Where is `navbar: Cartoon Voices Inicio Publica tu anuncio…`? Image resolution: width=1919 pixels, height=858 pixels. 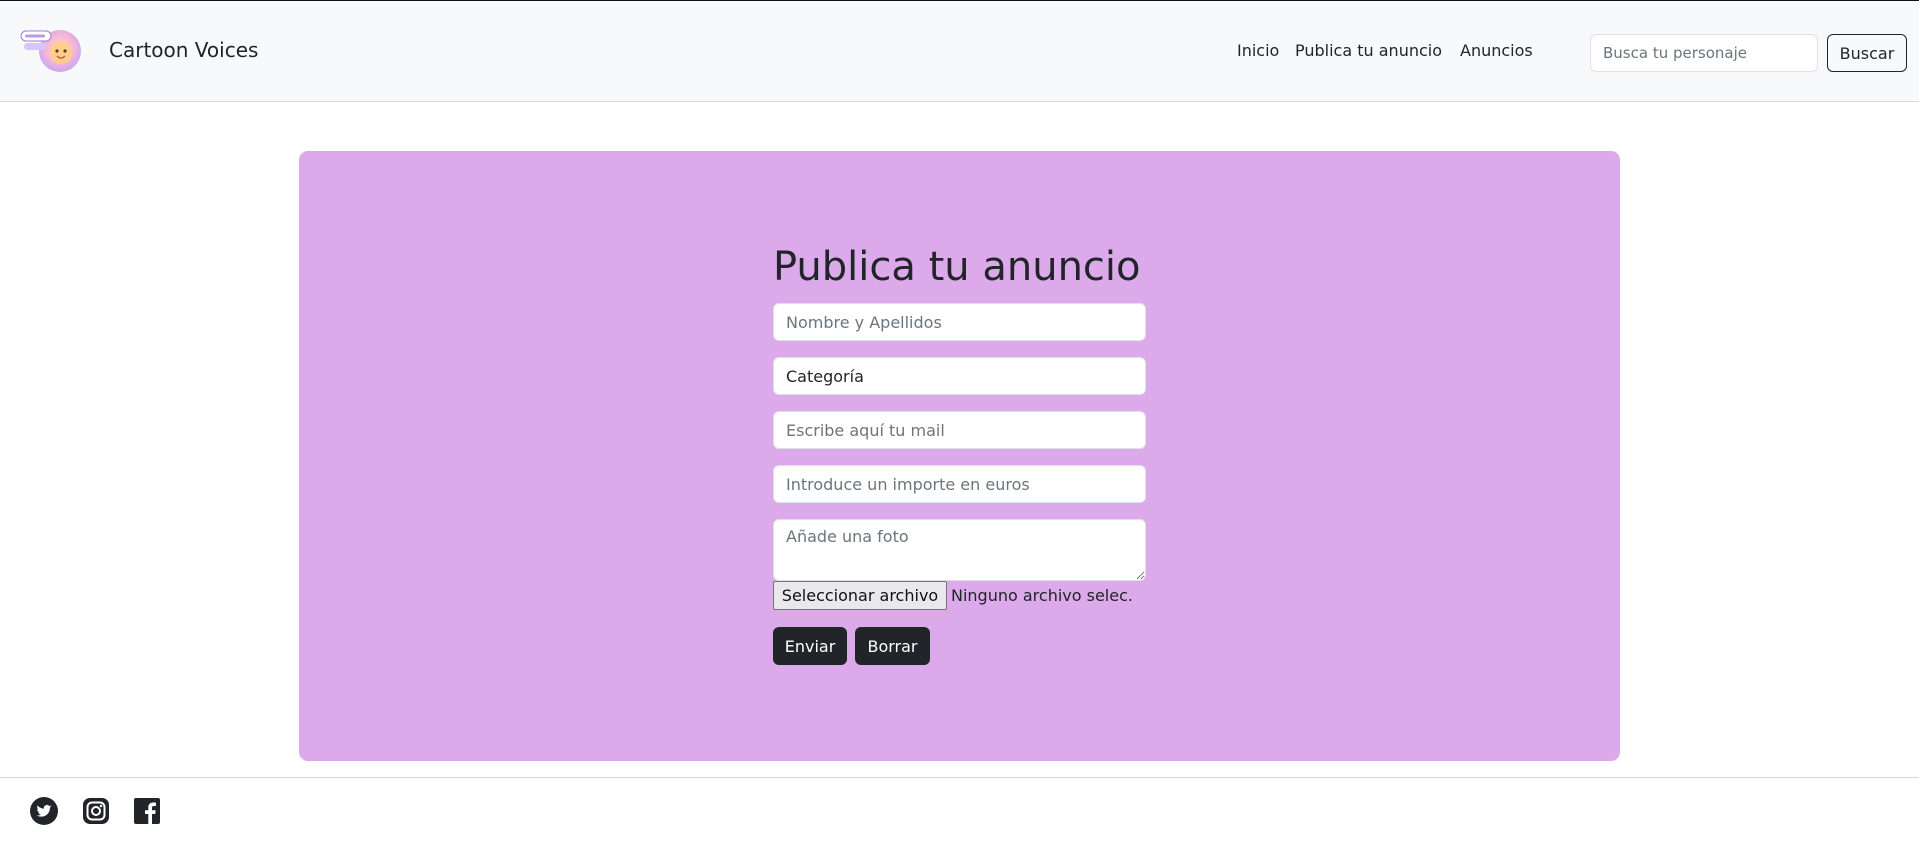
navbar: Cartoon Voices Inicio Publica tu anuncio… is located at coordinates (959, 51).